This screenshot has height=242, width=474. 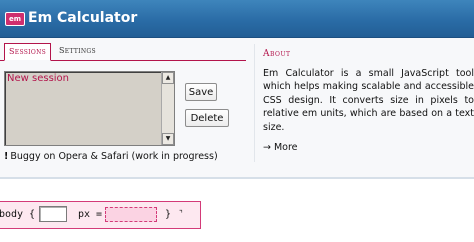 I want to click on warning-icon: !, so click(x=6, y=156).